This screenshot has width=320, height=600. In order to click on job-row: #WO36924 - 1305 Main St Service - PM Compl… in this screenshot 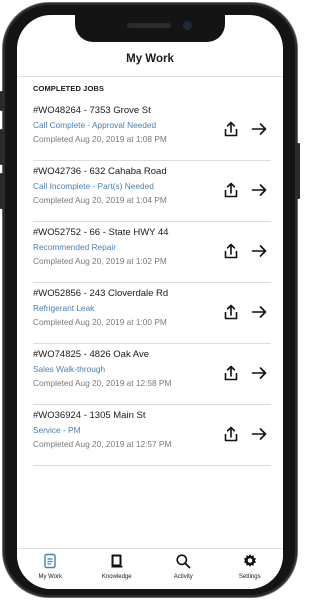, I will do `click(150, 435)`.